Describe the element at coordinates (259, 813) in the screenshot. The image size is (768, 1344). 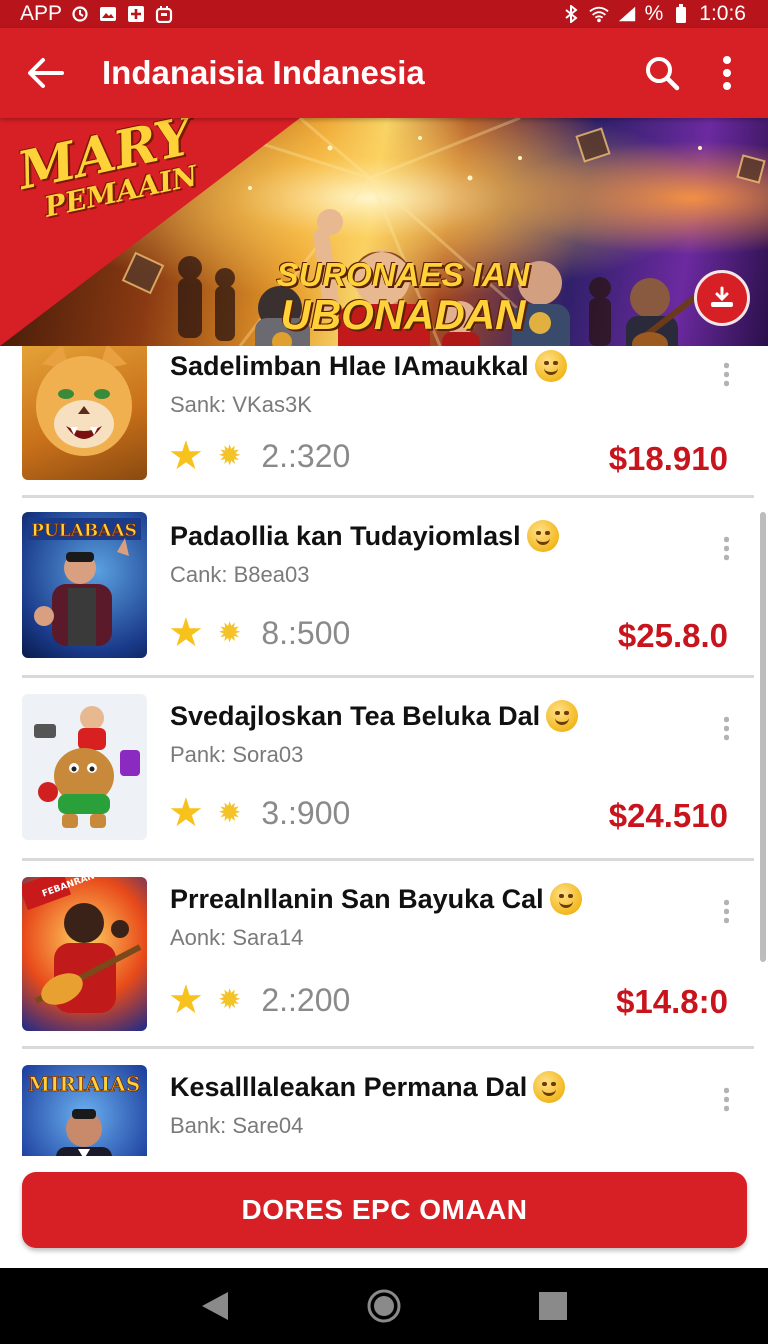
I see `item-rating: ★ ✹ 3.:900` at that location.